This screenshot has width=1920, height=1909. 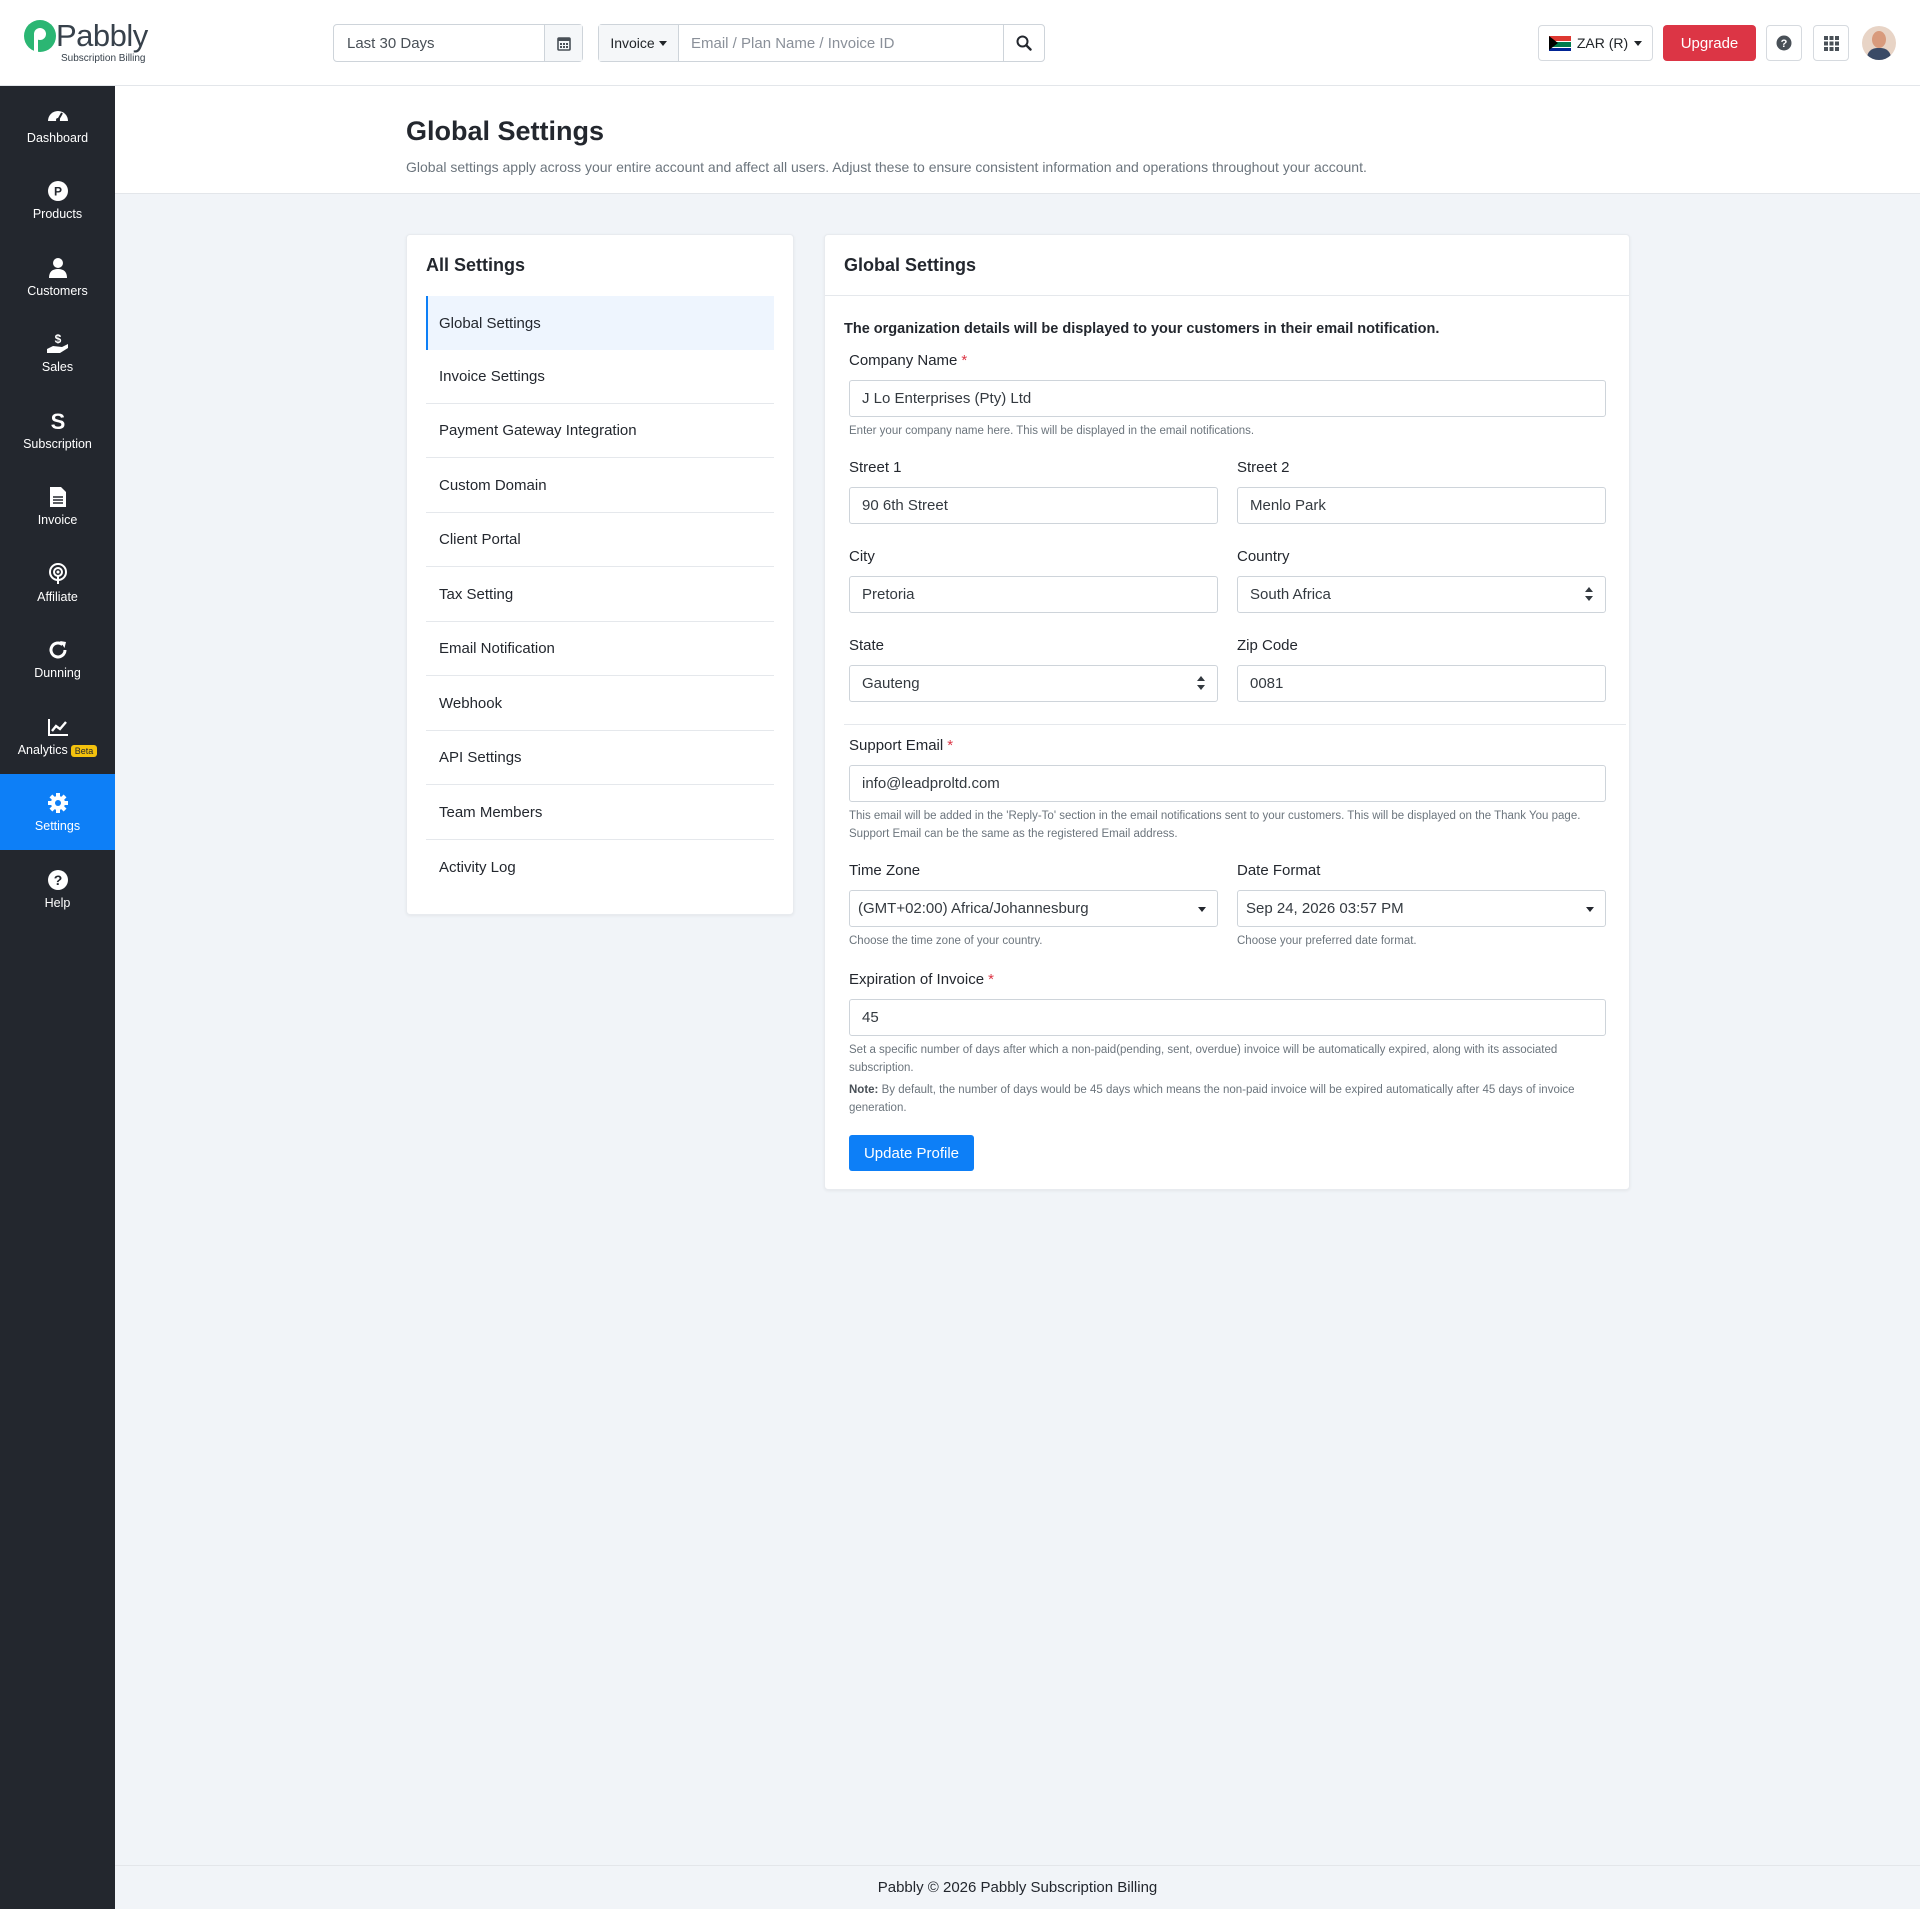 I want to click on settings-menu-team-members: Team Members, so click(x=600, y=813).